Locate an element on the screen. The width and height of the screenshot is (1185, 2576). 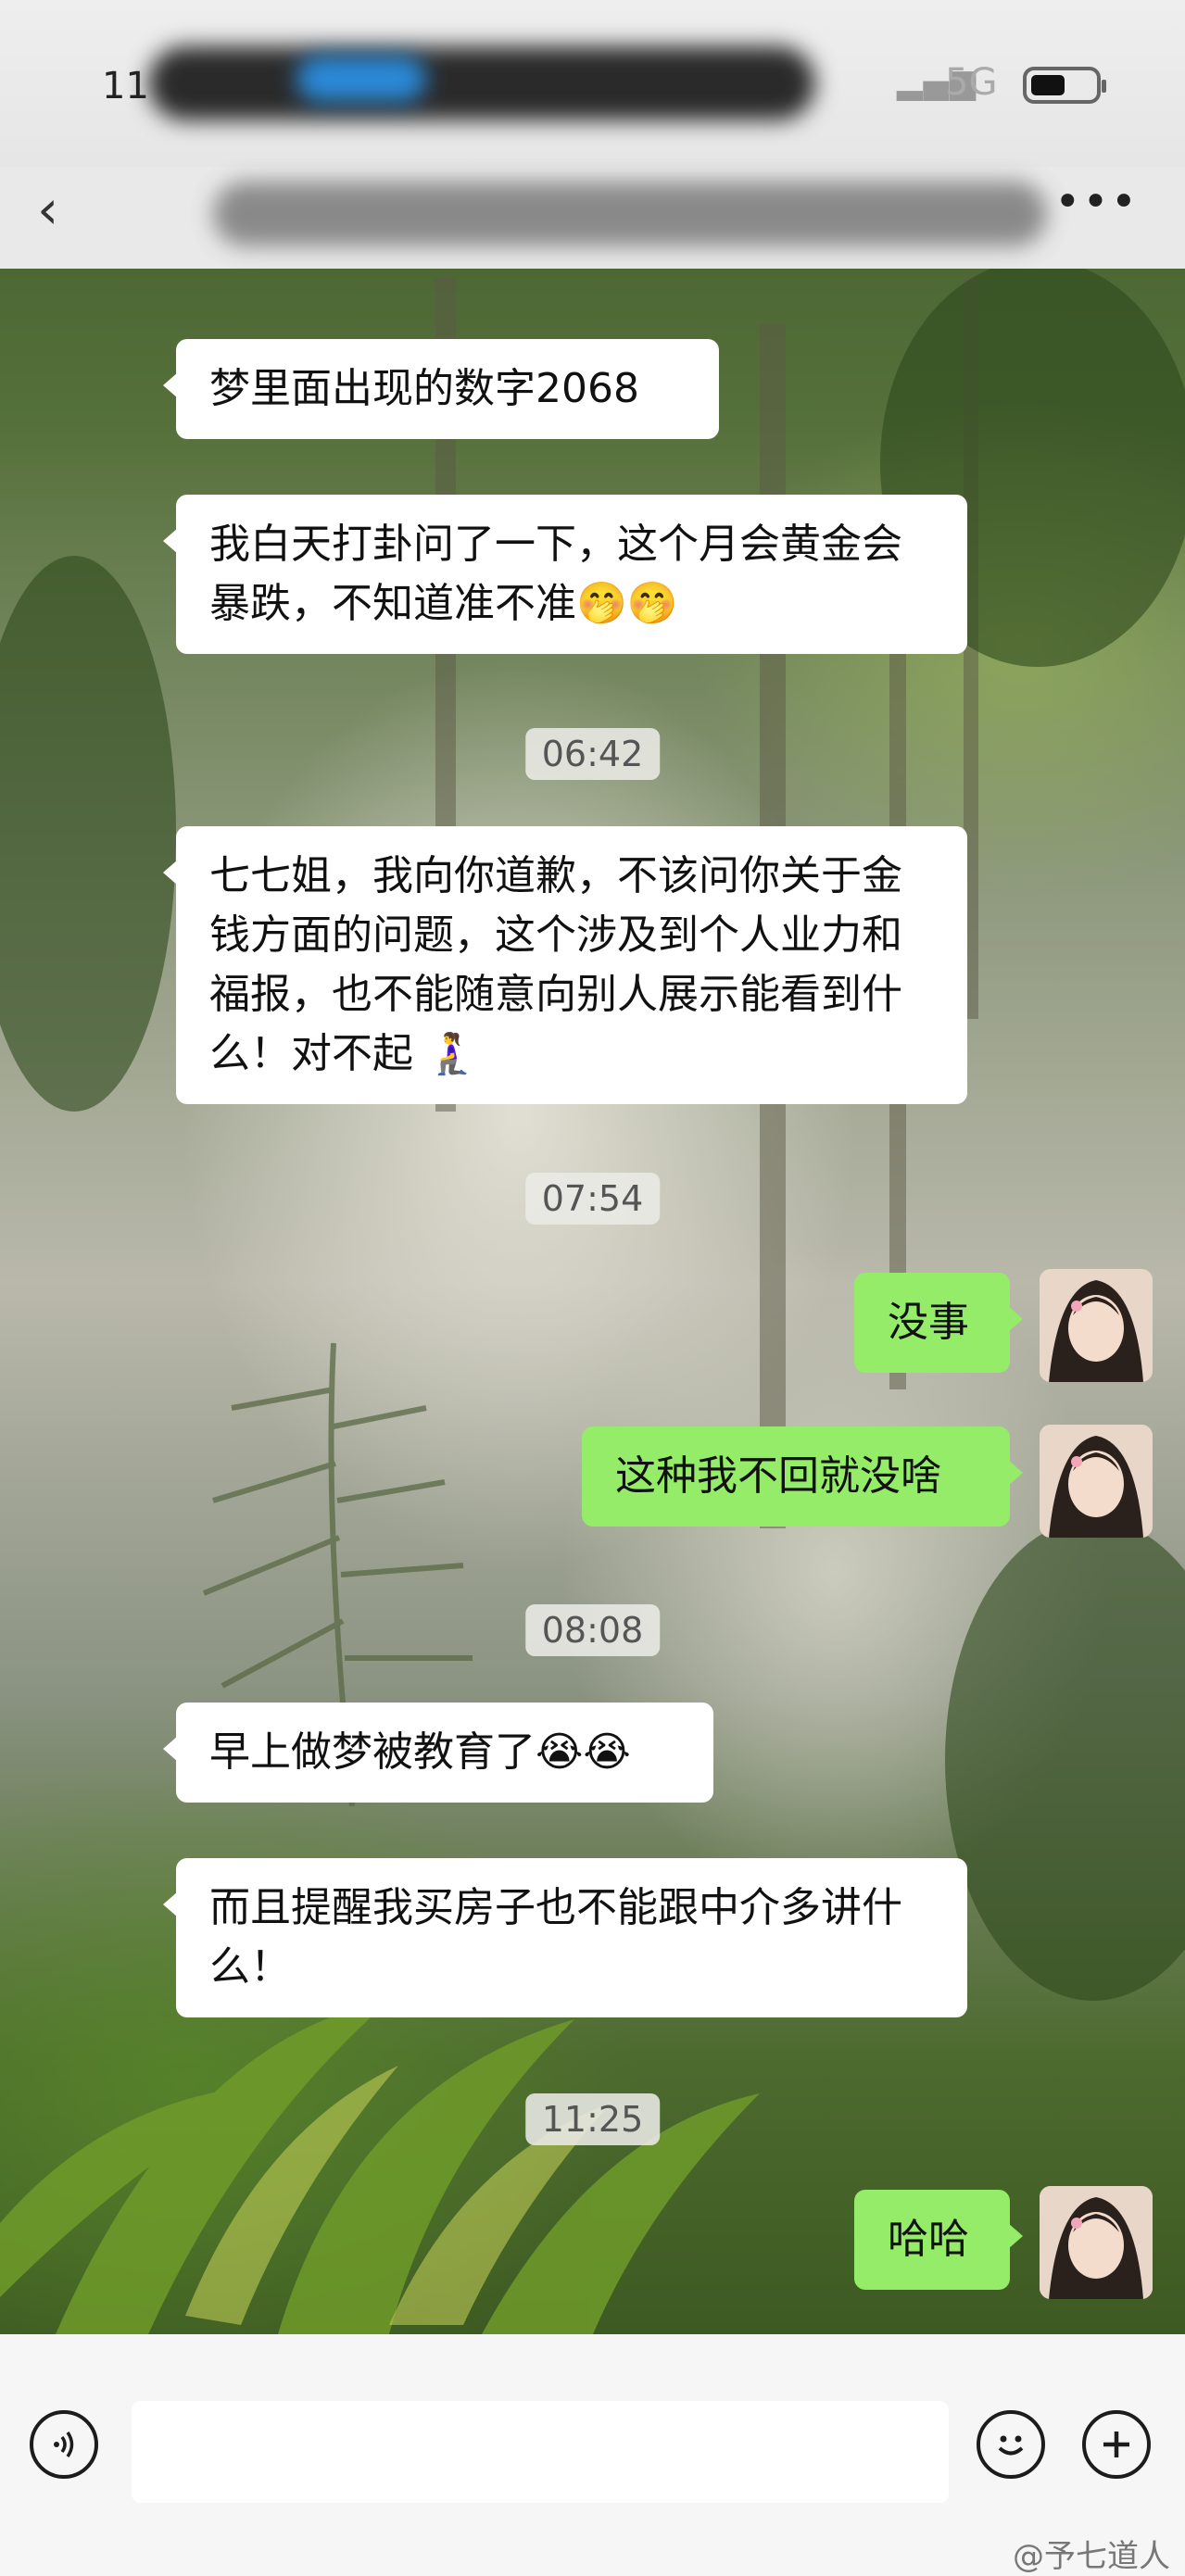
message-bubble: 梦里面出现的数字2068 is located at coordinates (441, 389).